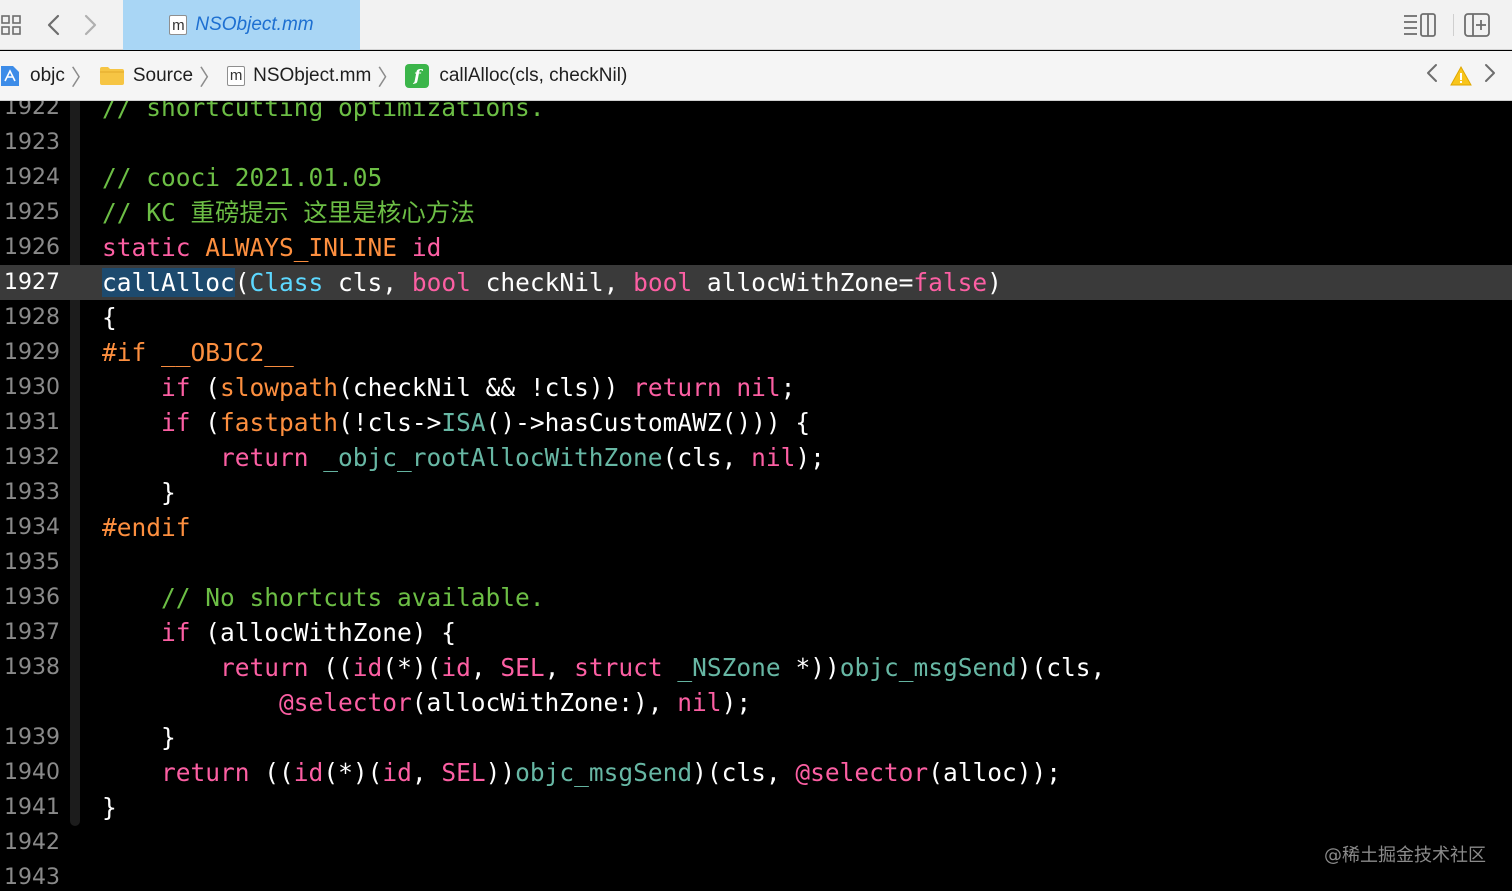 The image size is (1512, 891). What do you see at coordinates (30, 282) in the screenshot?
I see `line-number: 1927` at bounding box center [30, 282].